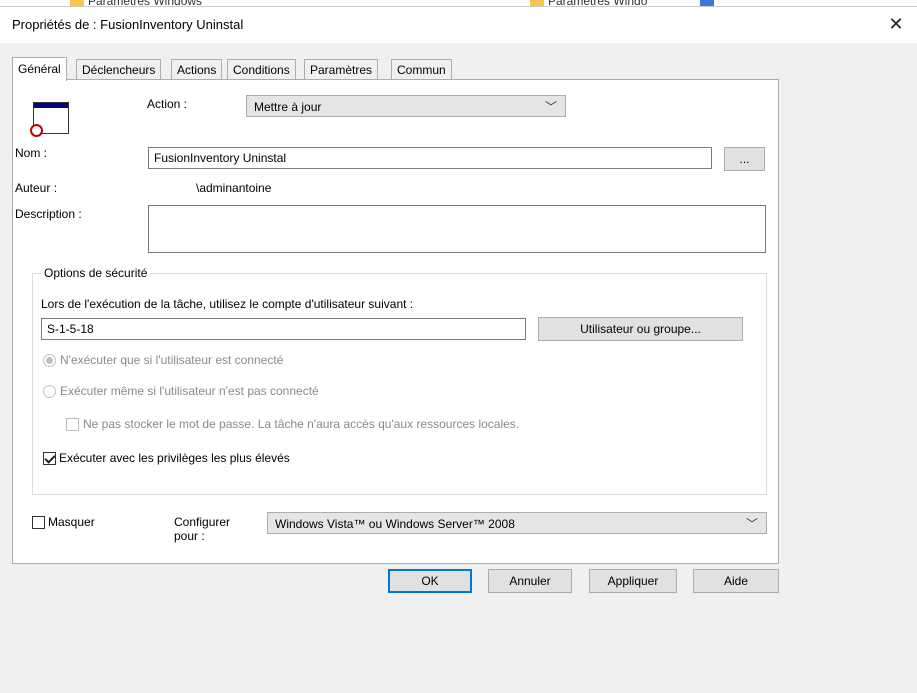  What do you see at coordinates (49, 458) in the screenshot?
I see `highest-privileges-checkbox` at bounding box center [49, 458].